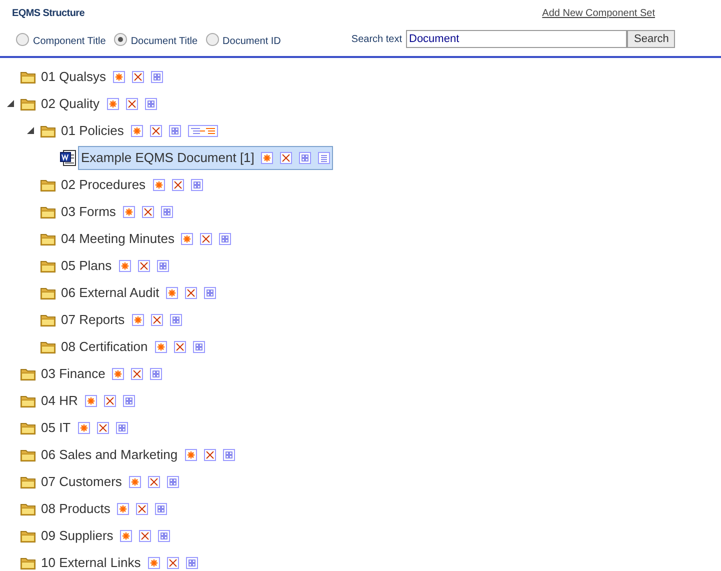 The height and width of the screenshot is (571, 721). What do you see at coordinates (598, 13) in the screenshot?
I see `add-component-set-link: Add New Component Set` at bounding box center [598, 13].